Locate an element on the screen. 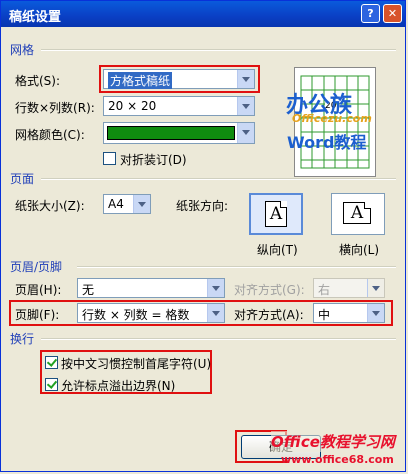  format-label: 格式(S): is located at coordinates (38, 81).